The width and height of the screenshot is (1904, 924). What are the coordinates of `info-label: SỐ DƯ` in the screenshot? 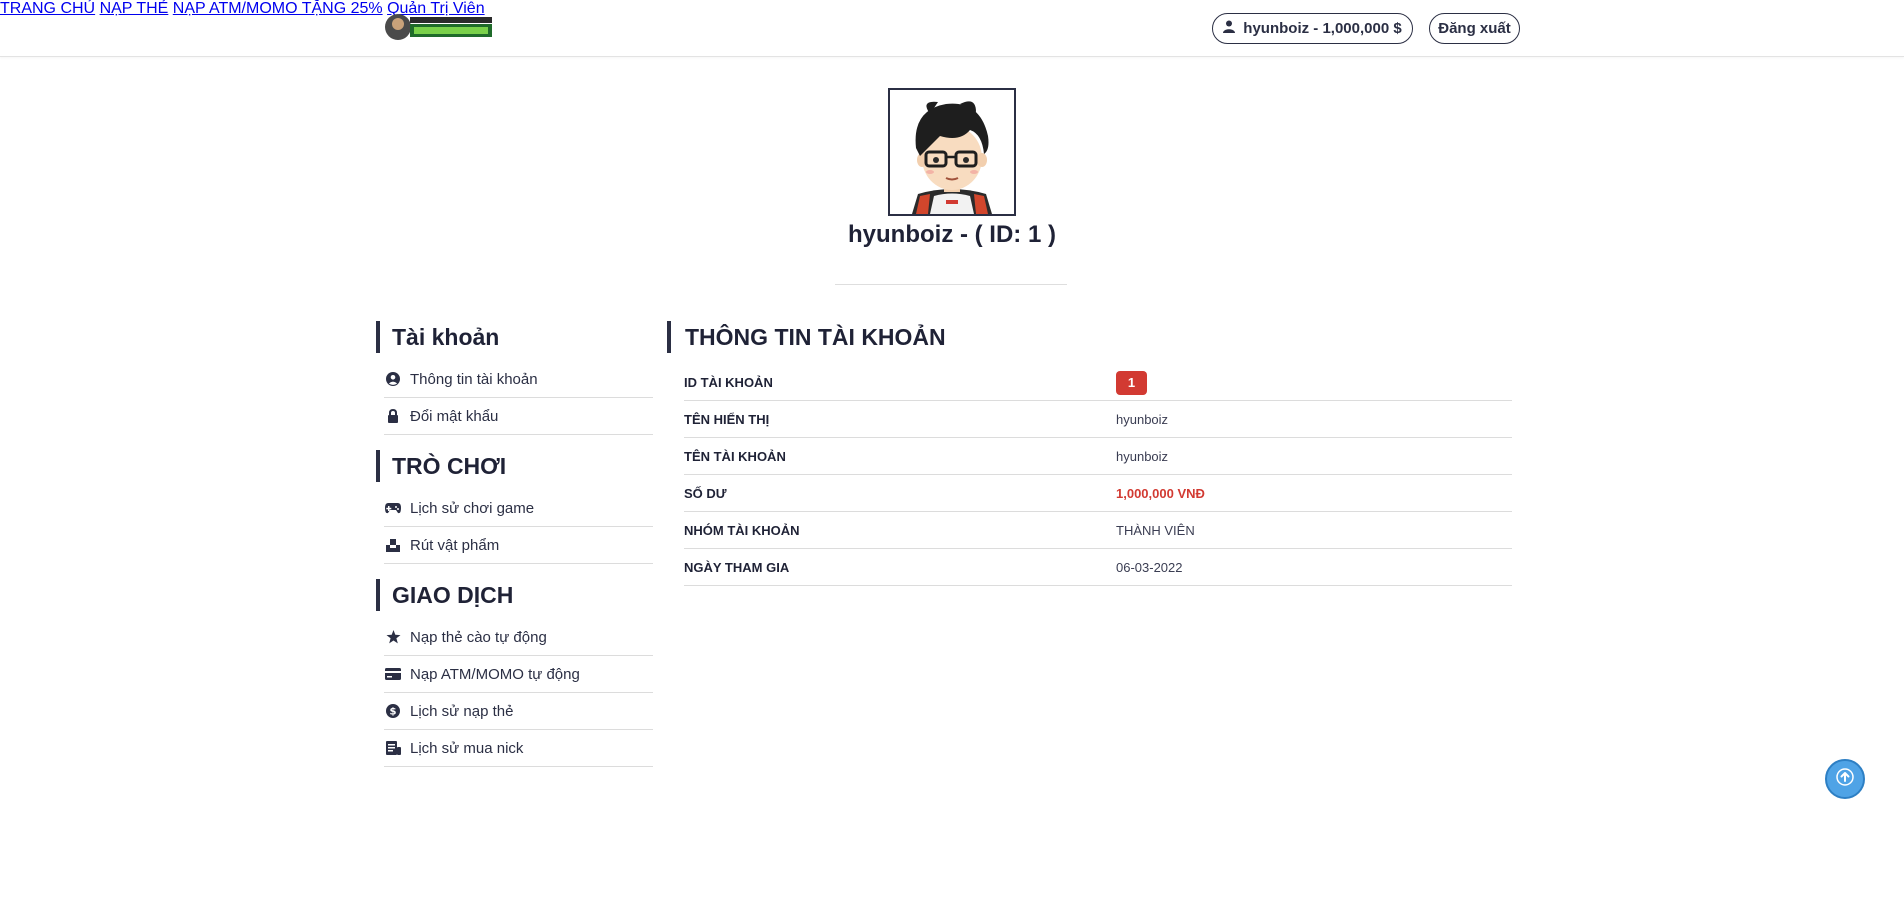 It's located at (705, 493).